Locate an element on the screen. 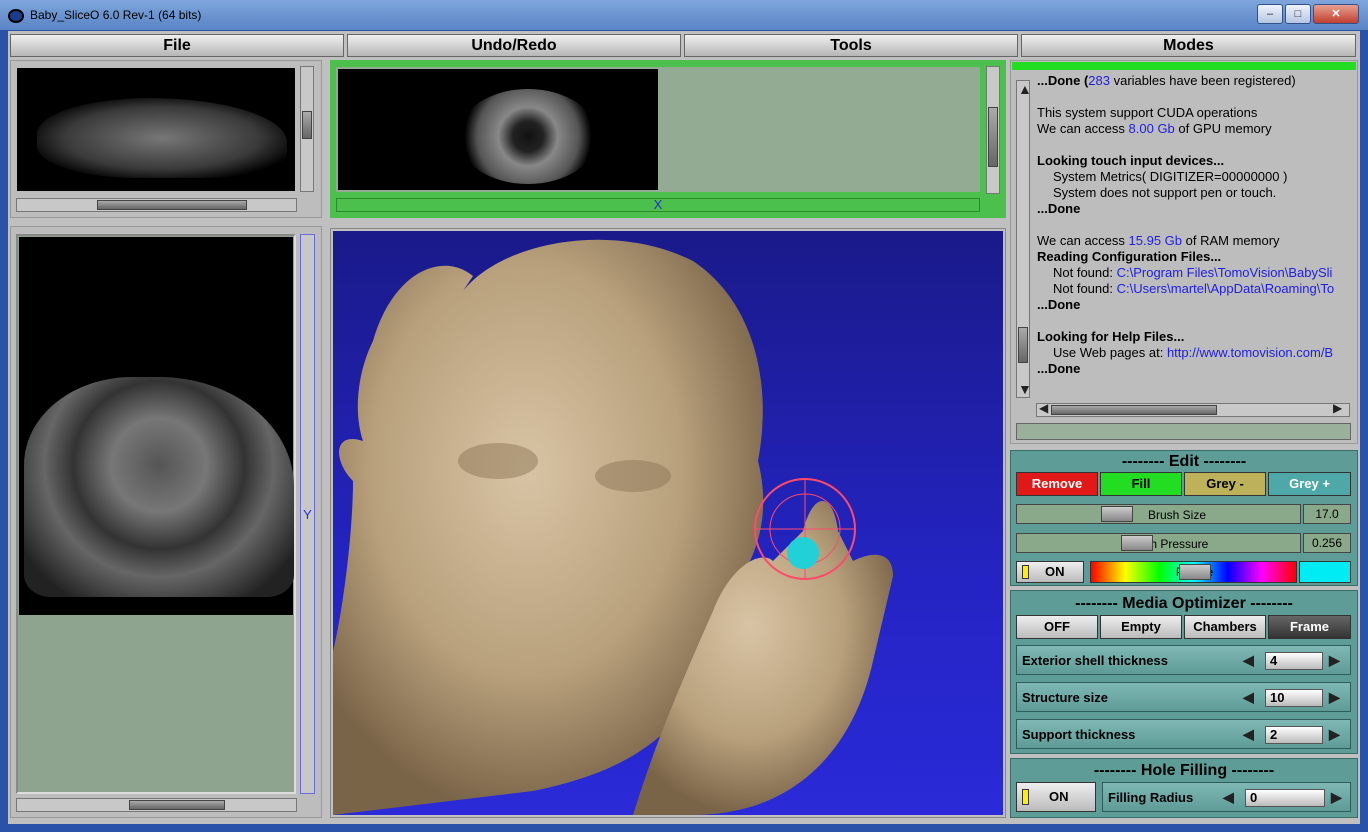 The height and width of the screenshot is (832, 1368). brush-size-slider: Brush Size is located at coordinates (1158, 514).